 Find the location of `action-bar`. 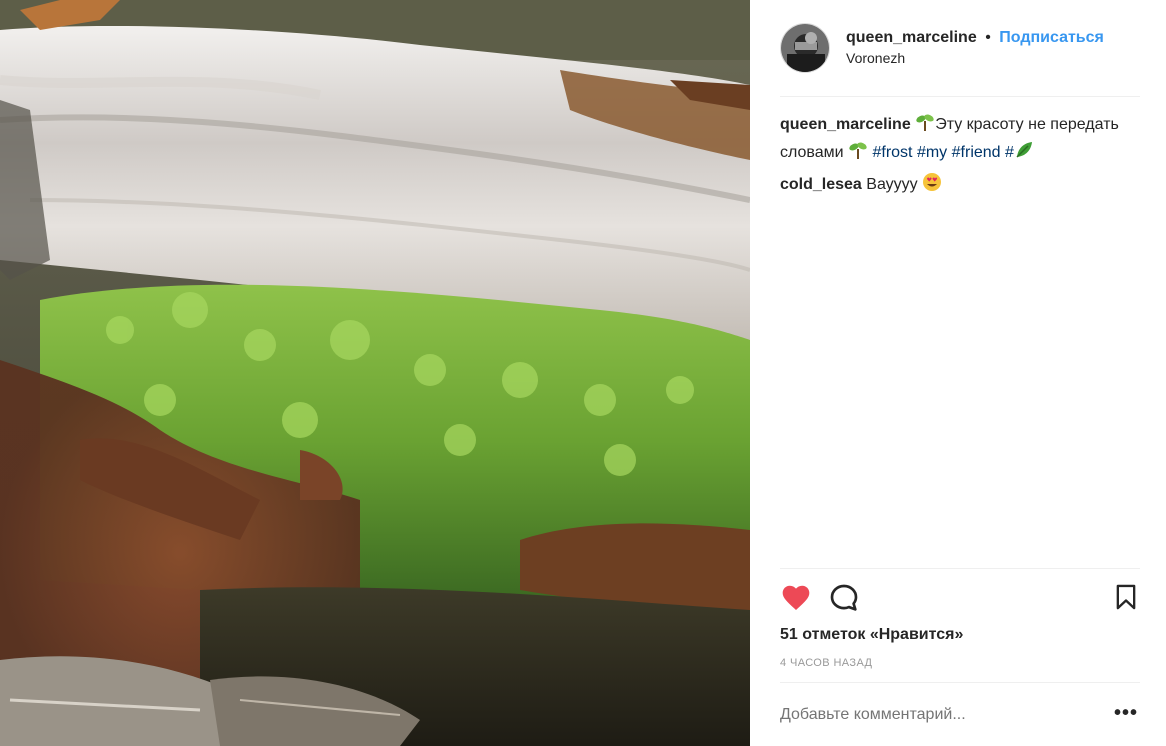

action-bar is located at coordinates (960, 599).